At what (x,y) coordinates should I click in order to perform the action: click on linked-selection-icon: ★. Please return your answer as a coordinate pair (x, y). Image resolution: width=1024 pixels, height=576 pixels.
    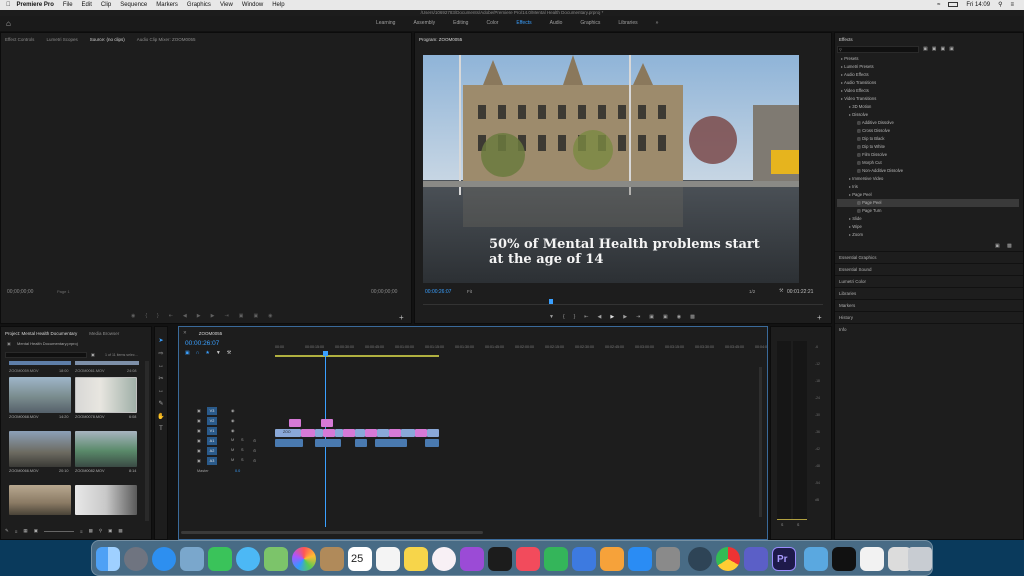
    Looking at the image, I should click on (207, 353).